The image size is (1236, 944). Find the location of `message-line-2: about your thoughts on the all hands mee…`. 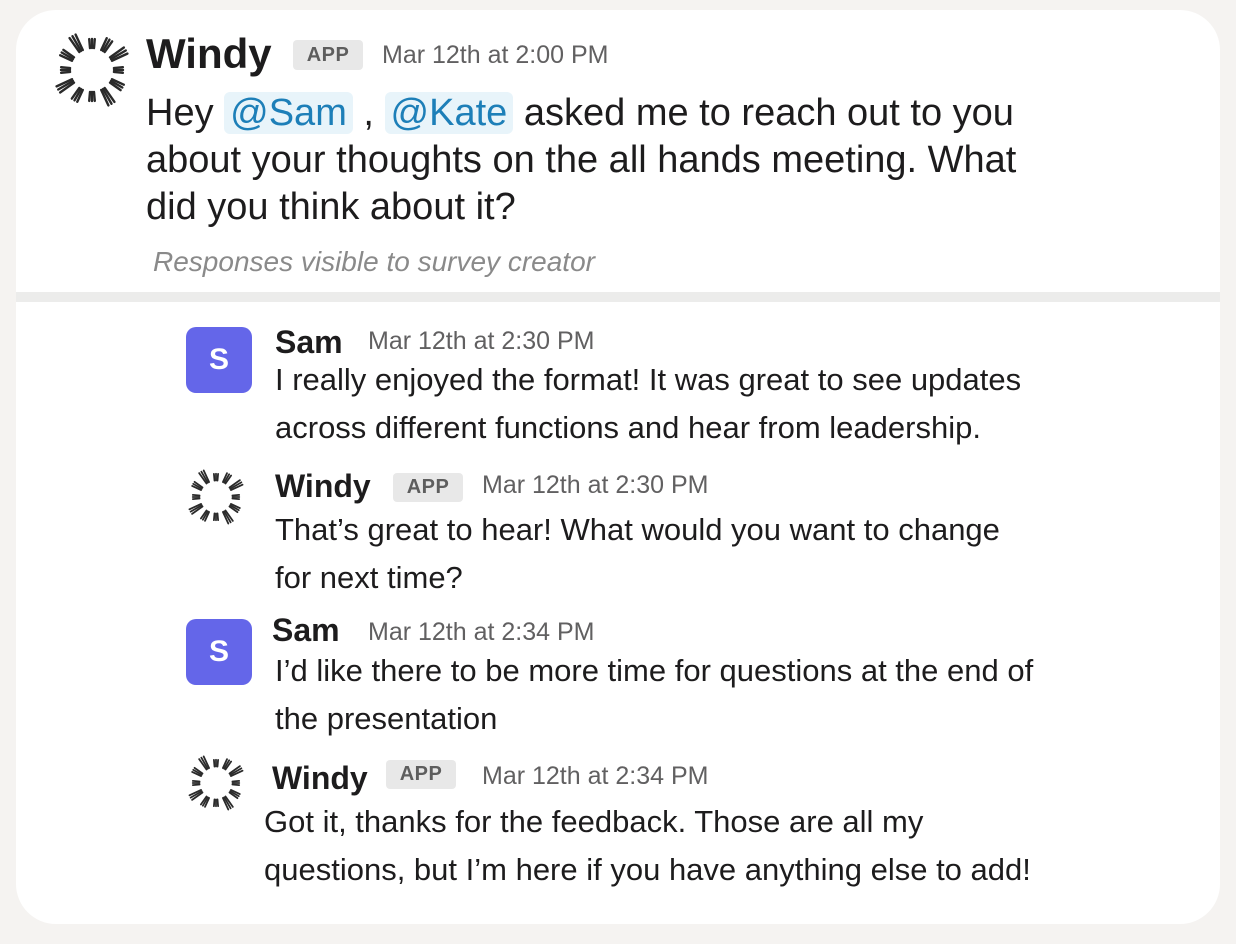

message-line-2: about your thoughts on the all hands mee… is located at coordinates (581, 160).